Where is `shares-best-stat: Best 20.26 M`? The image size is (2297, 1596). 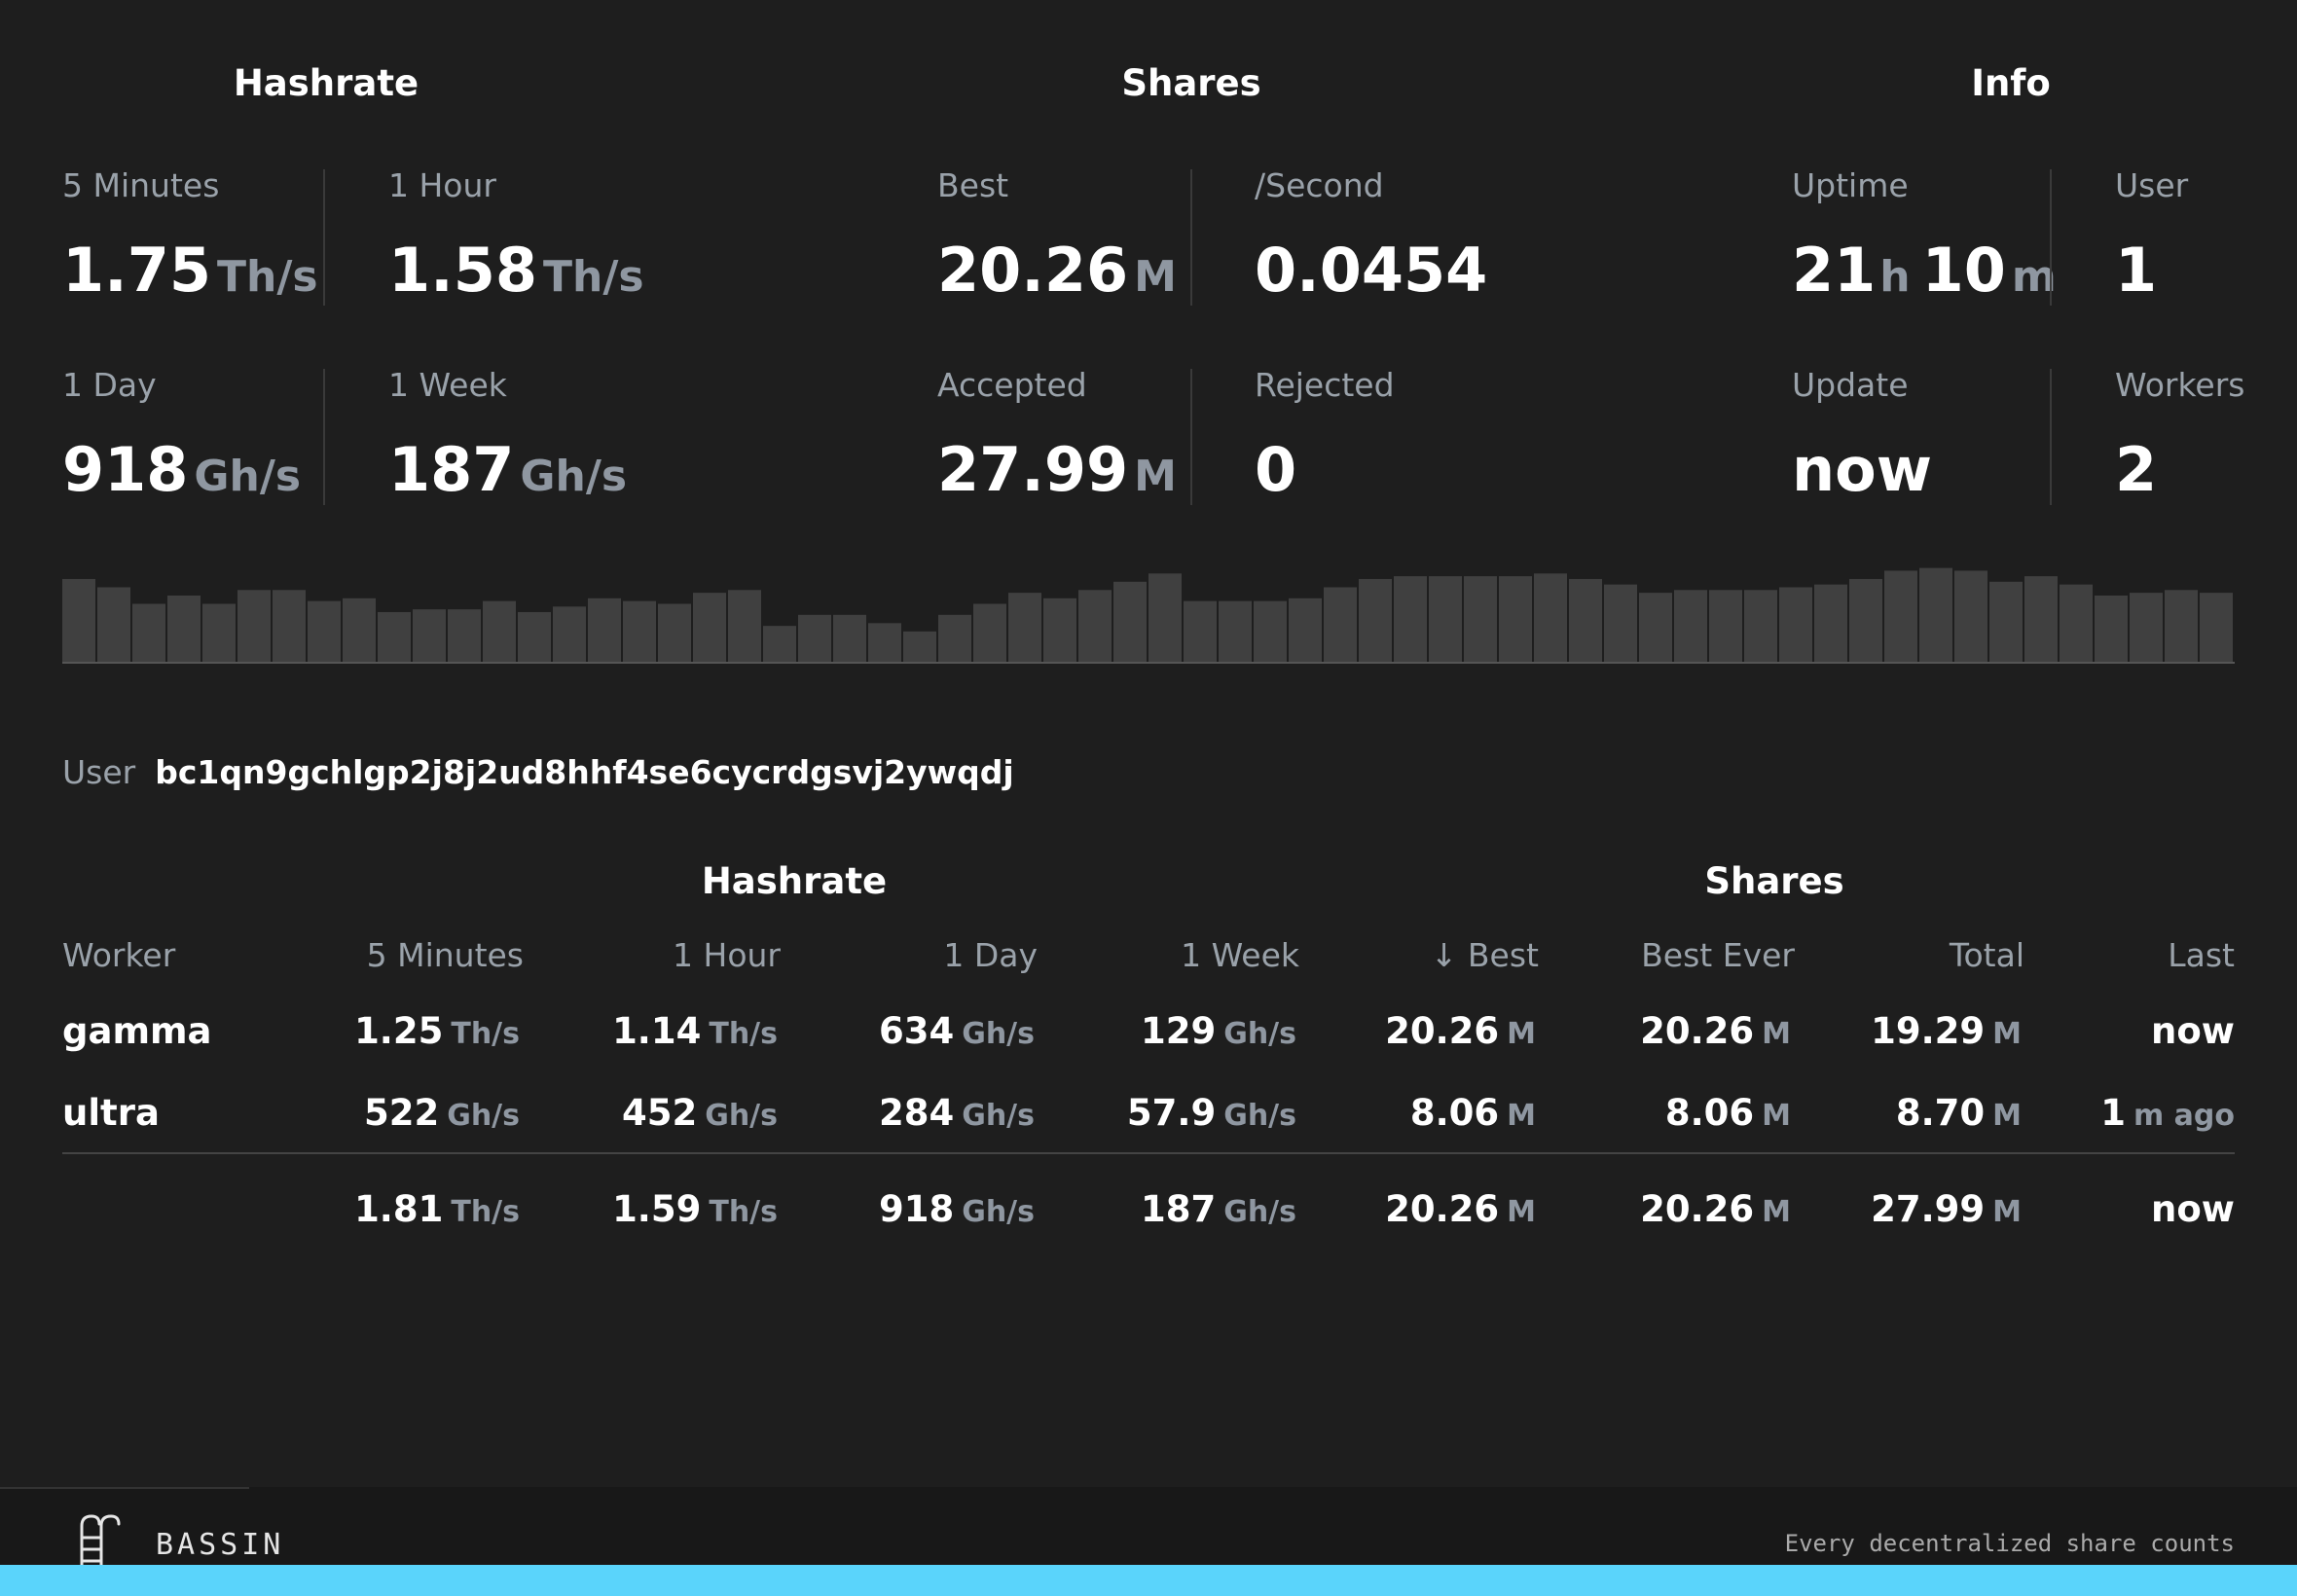 shares-best-stat: Best 20.26 M is located at coordinates (1057, 235).